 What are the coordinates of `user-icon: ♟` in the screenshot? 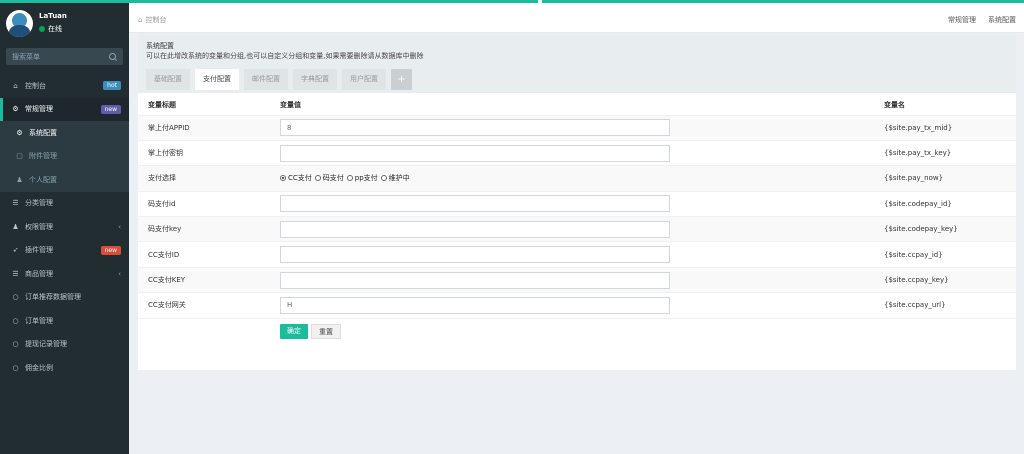 It's located at (19, 179).